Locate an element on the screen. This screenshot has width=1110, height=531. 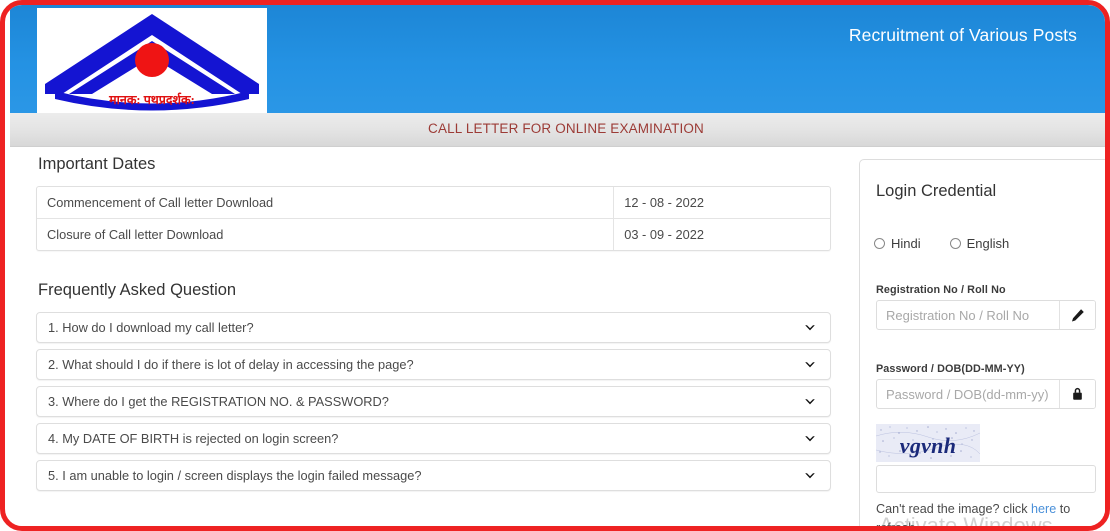
captcha-input is located at coordinates (986, 479).